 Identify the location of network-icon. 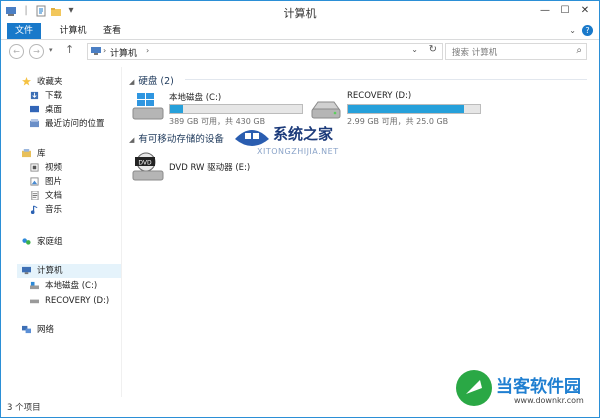
(26, 329).